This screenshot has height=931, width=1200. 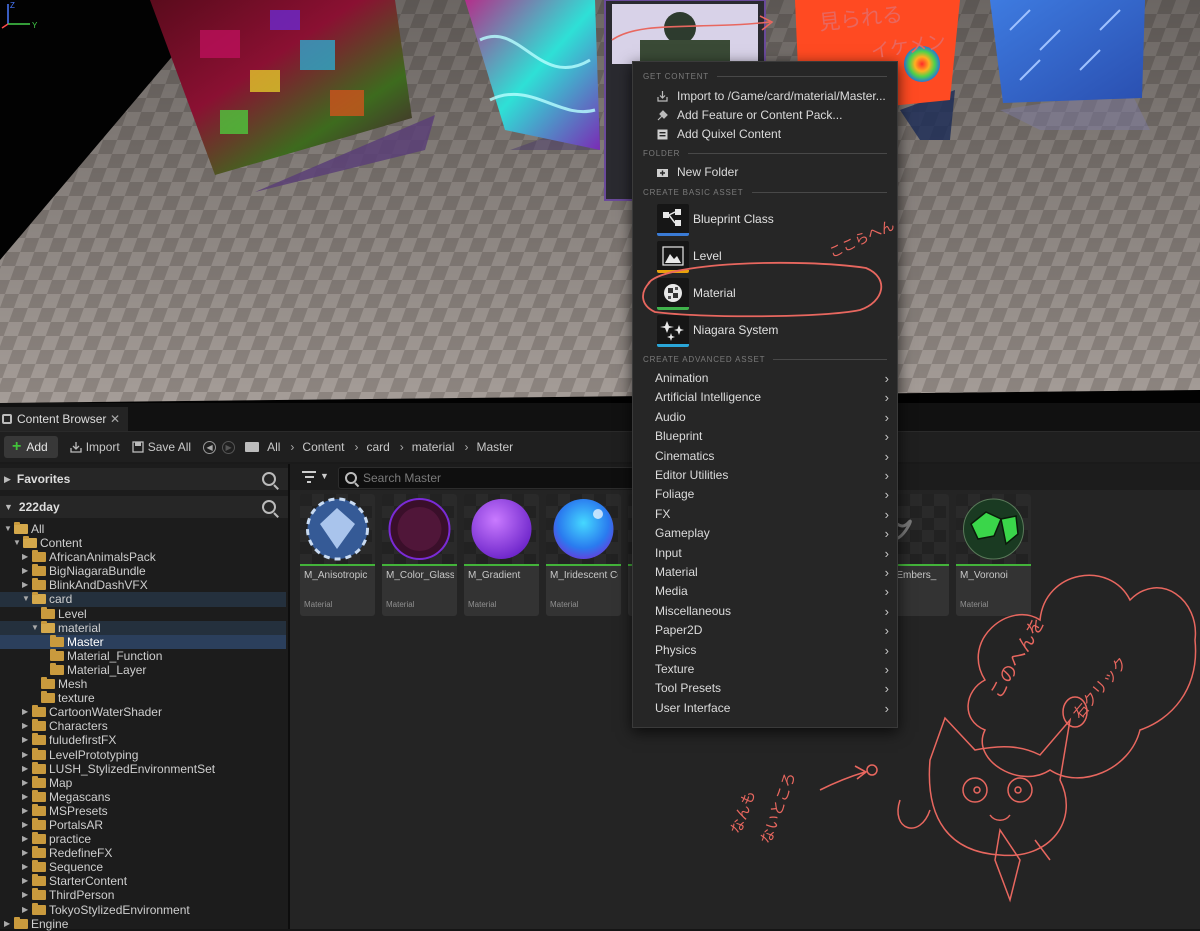 I want to click on menu-item-advanced-asset: Tool Presets ›, so click(x=765, y=688).